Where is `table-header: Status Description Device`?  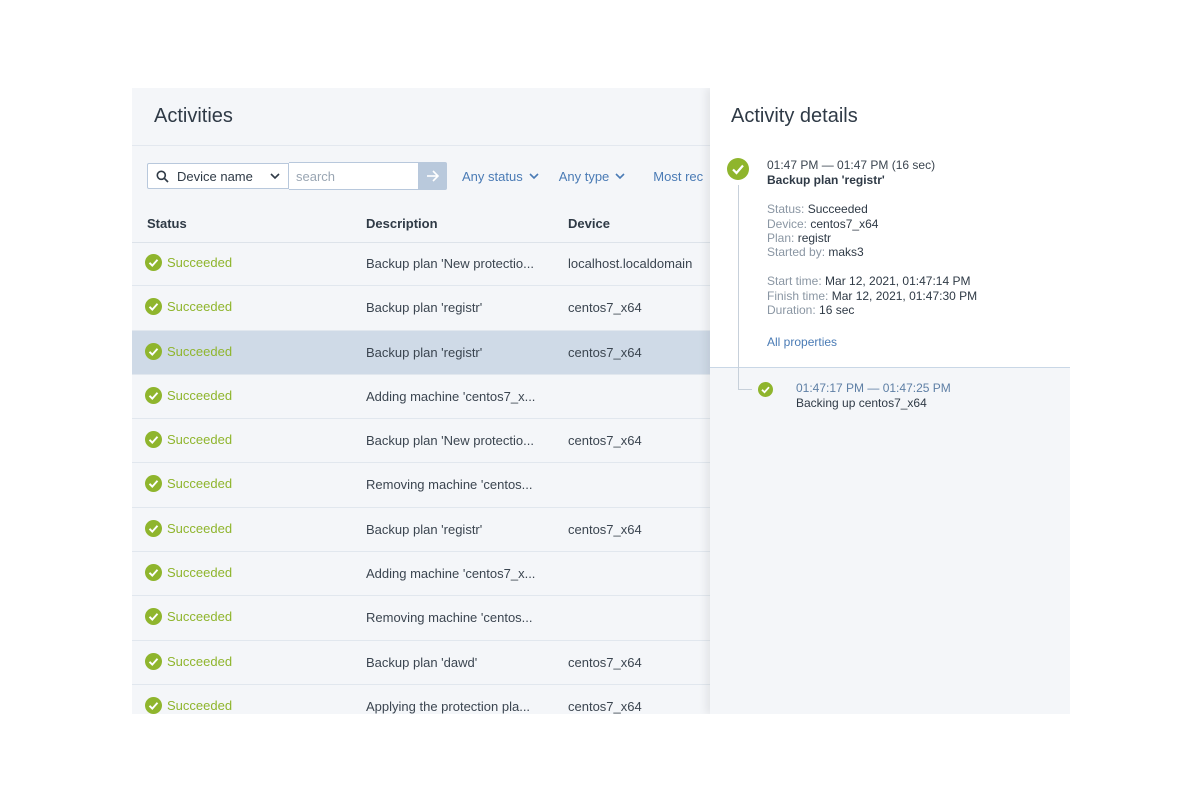
table-header: Status Description Device is located at coordinates (421, 224).